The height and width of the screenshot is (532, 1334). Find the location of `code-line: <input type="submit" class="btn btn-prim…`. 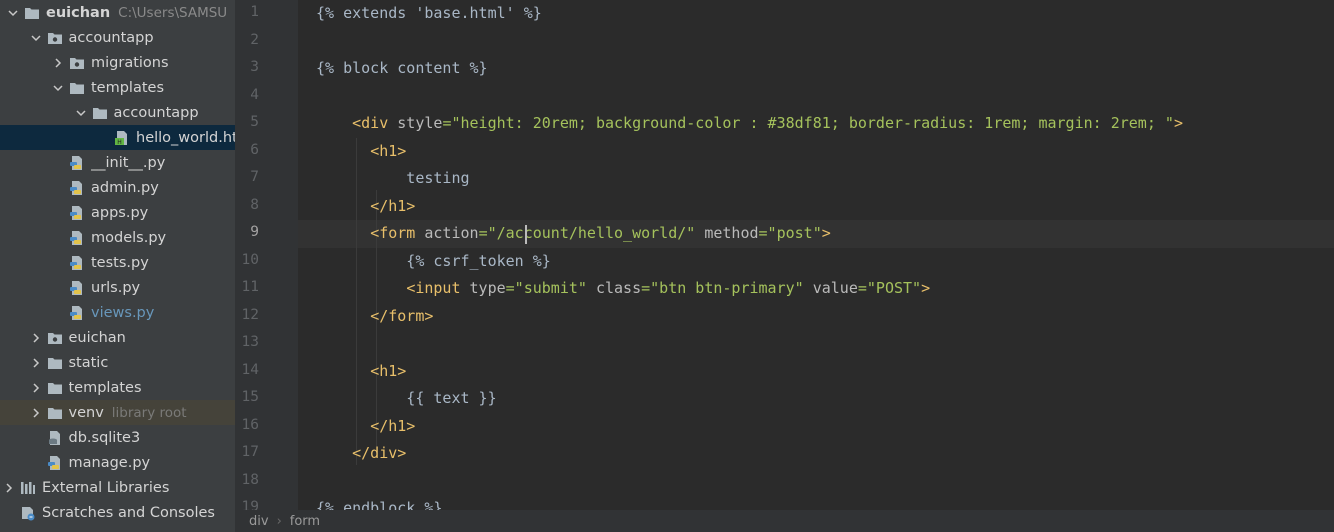

code-line: <input type="submit" class="btn btn-prim… is located at coordinates (623, 288).